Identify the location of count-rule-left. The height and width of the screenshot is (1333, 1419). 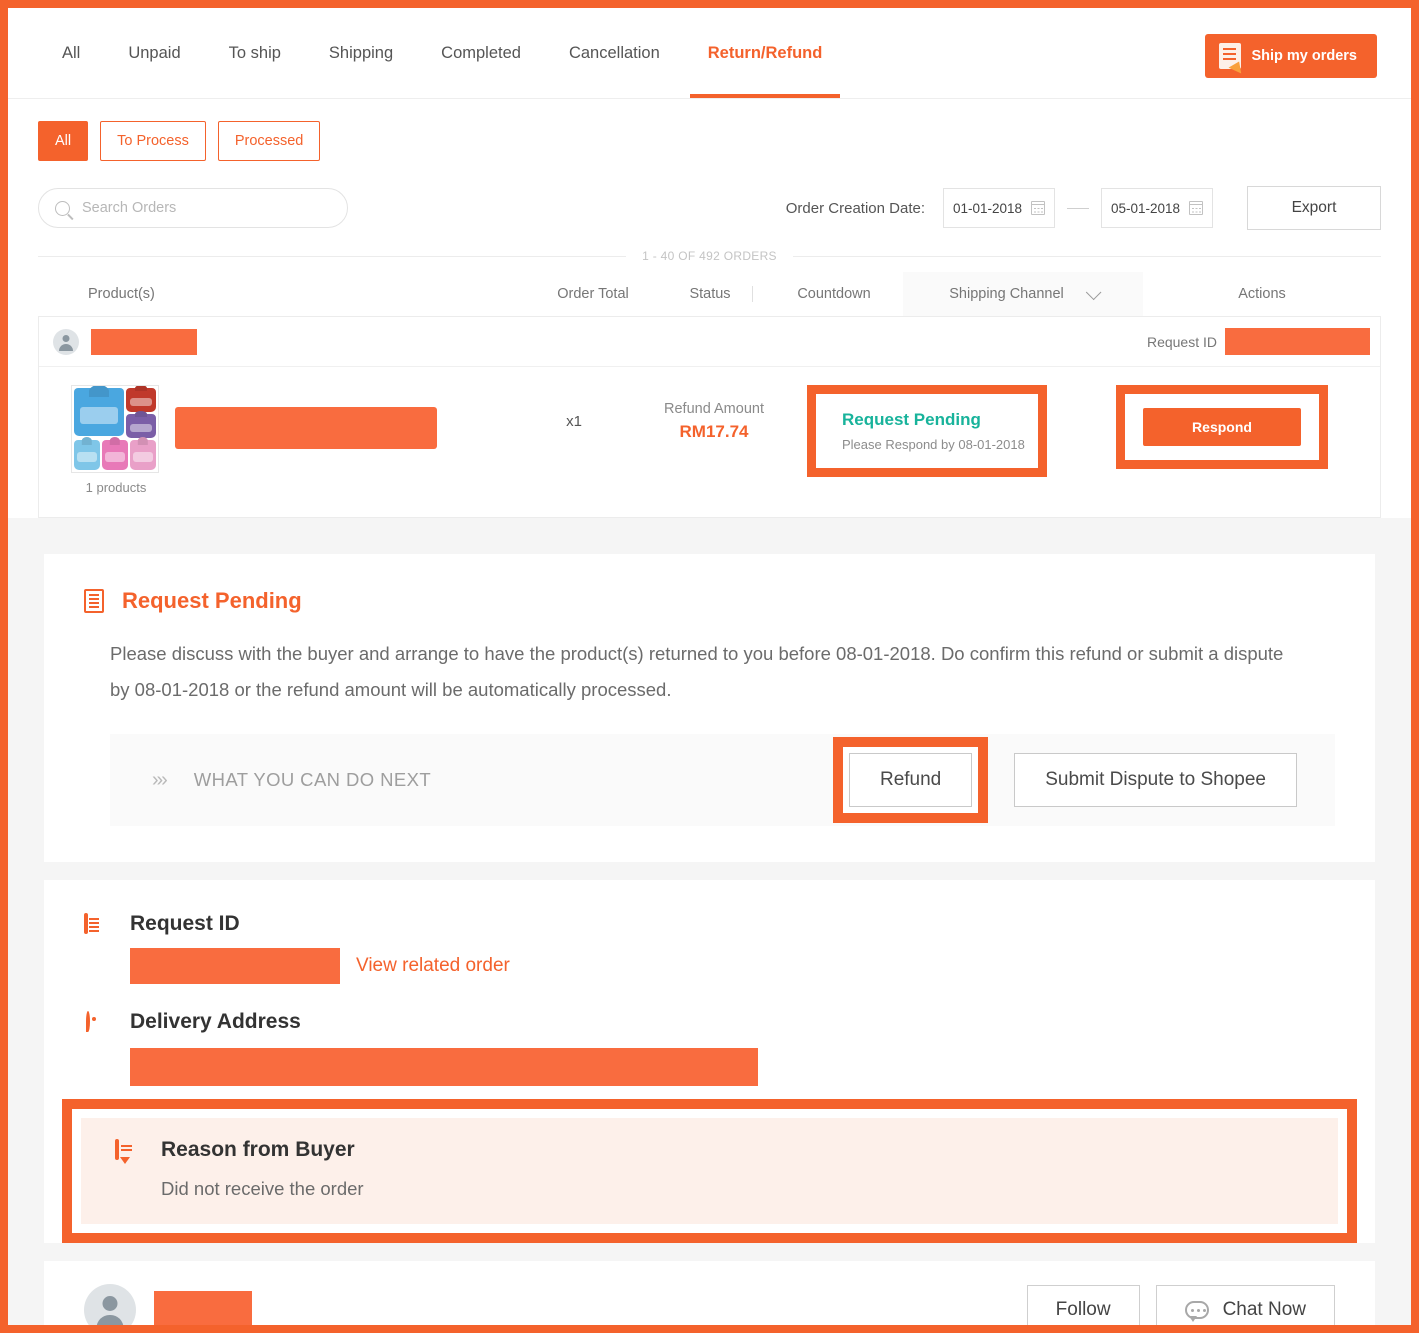
(332, 256).